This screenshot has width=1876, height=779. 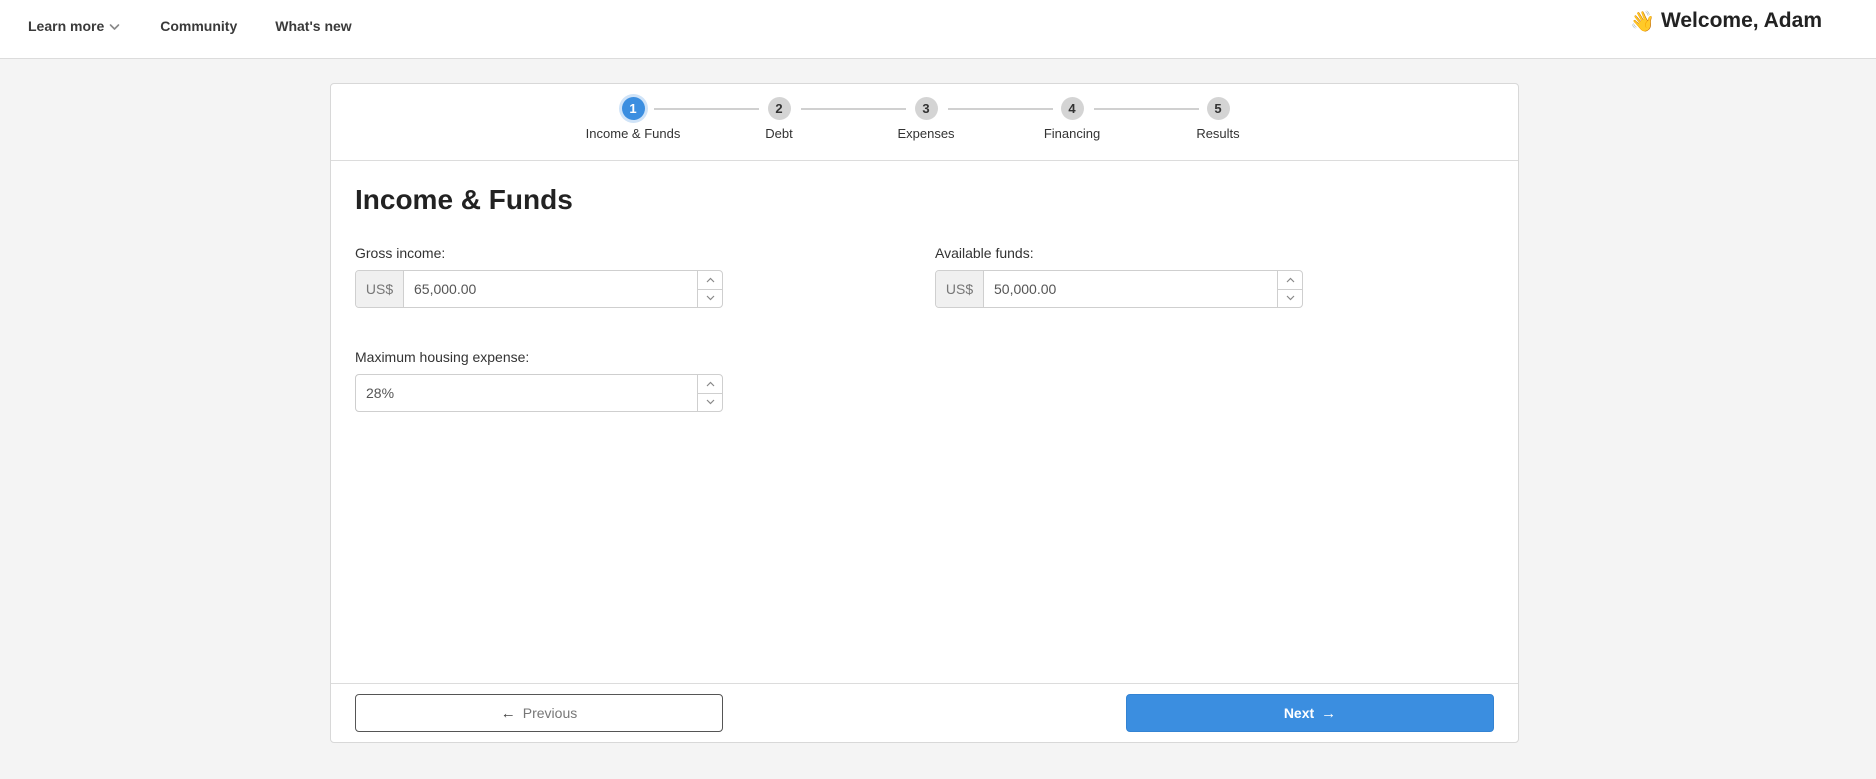 I want to click on welcome-text: Welcome, Adam, so click(x=1741, y=20).